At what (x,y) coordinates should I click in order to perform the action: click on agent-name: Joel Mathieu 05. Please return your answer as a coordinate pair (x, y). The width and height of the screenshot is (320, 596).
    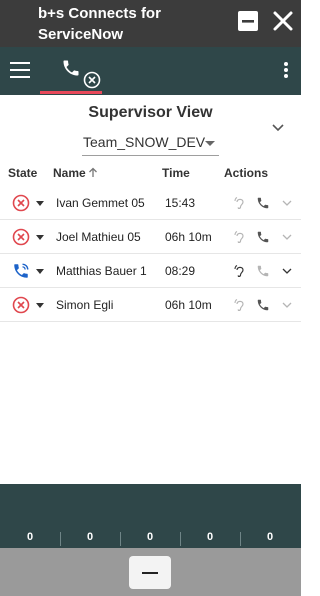
    Looking at the image, I should click on (98, 237).